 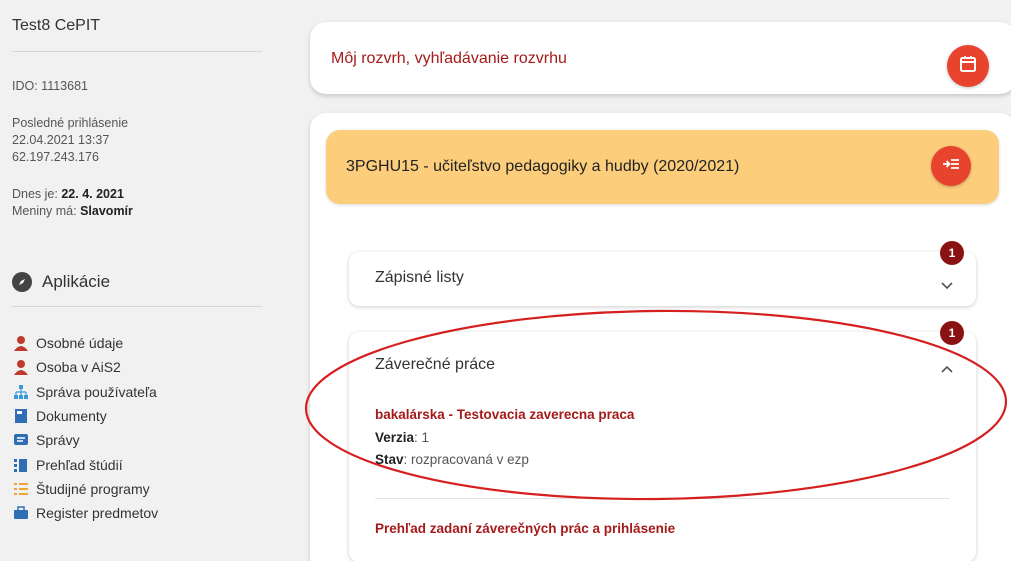 What do you see at coordinates (37, 194) in the screenshot?
I see `today-label: Dnes je:` at bounding box center [37, 194].